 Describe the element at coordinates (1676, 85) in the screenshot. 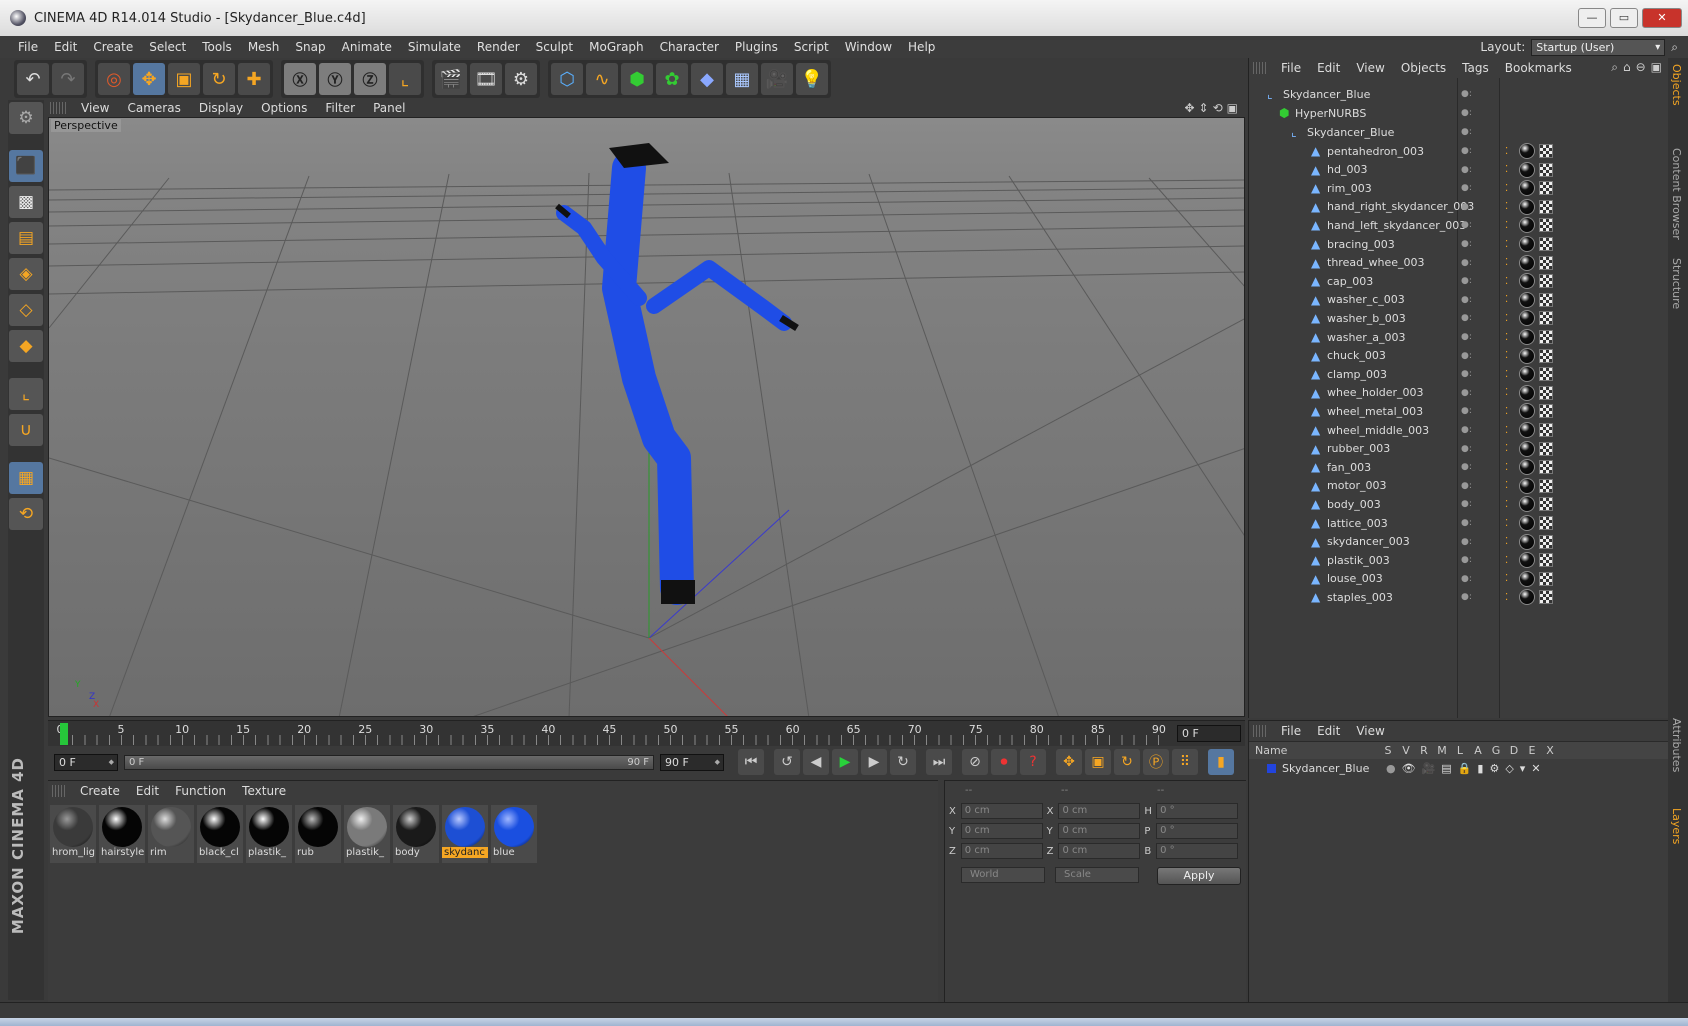

I see `side-tab-objects: Objects` at that location.